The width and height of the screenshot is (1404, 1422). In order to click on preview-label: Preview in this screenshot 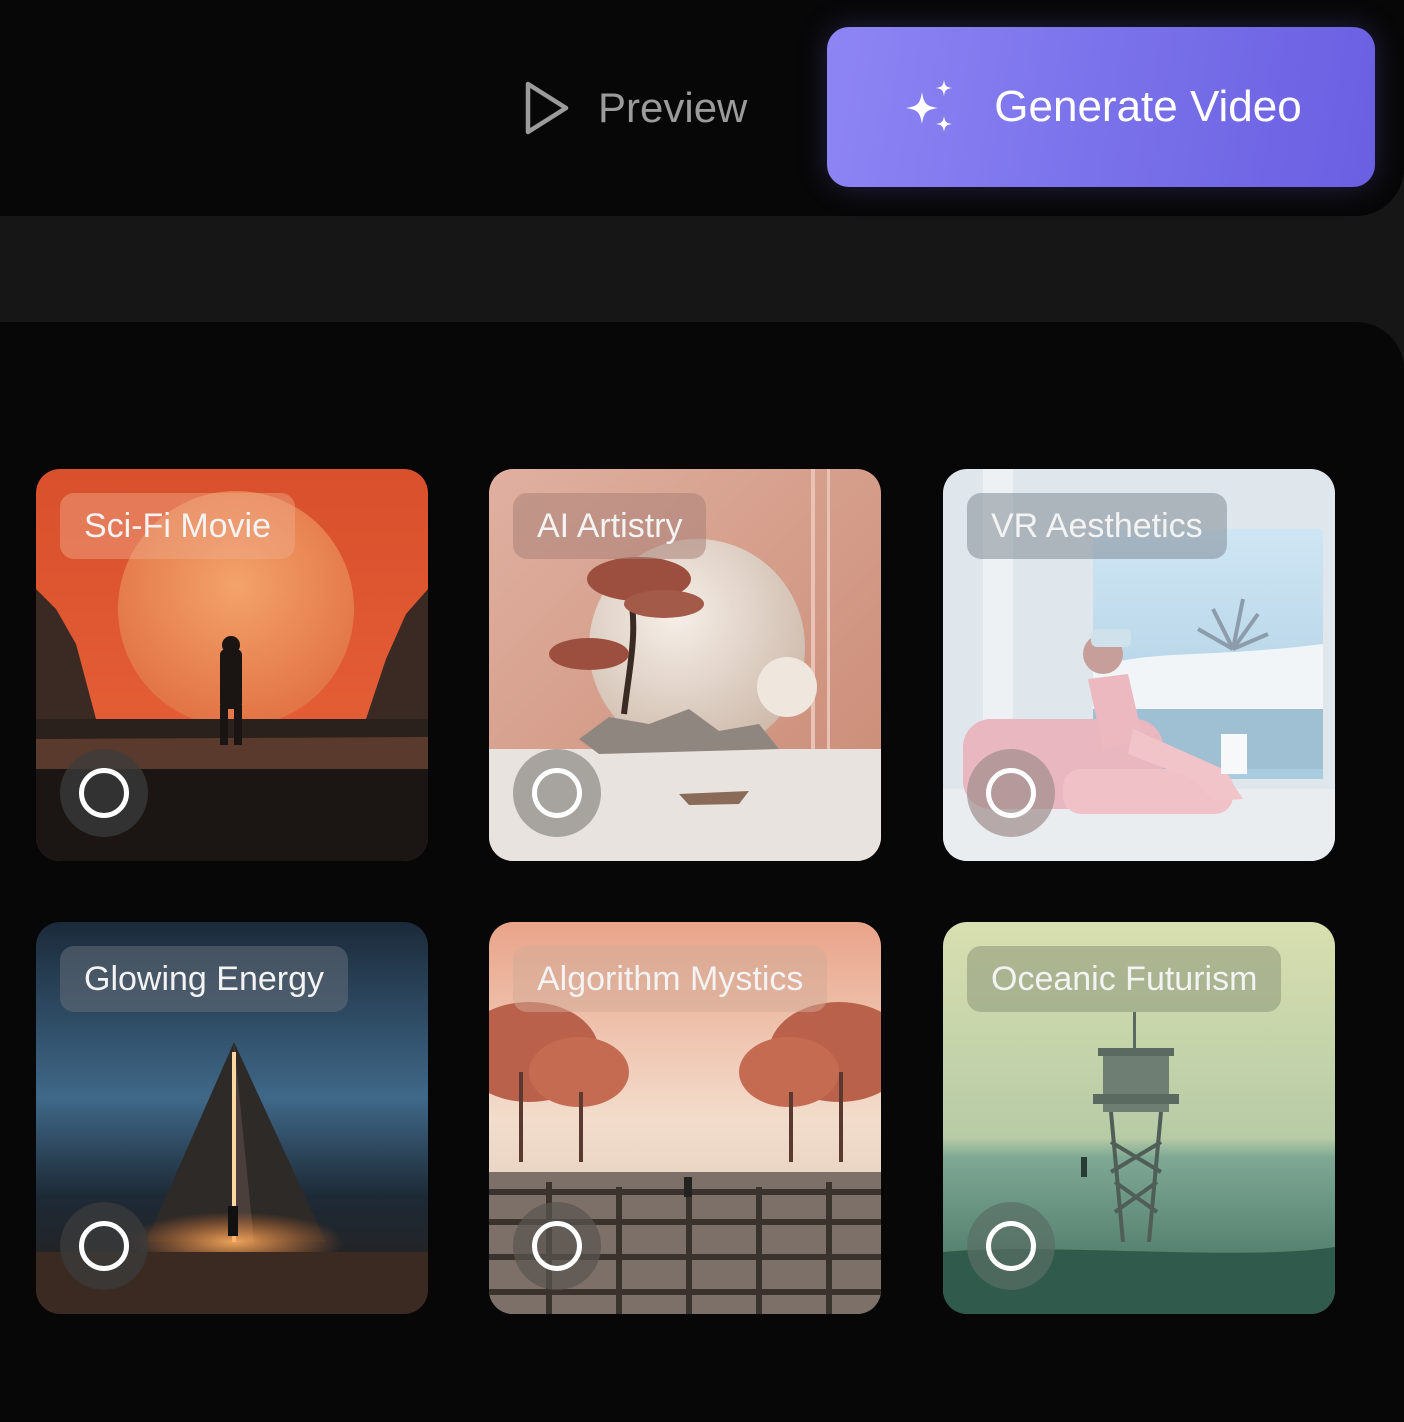, I will do `click(673, 107)`.